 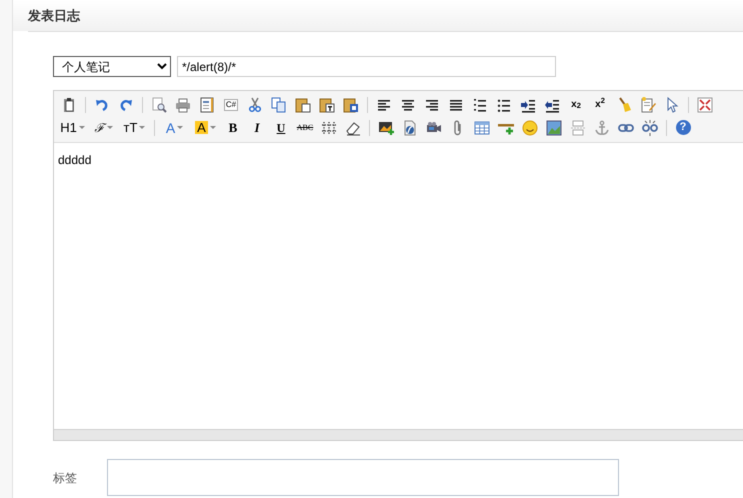 What do you see at coordinates (386, 128) in the screenshot?
I see `image-icon` at bounding box center [386, 128].